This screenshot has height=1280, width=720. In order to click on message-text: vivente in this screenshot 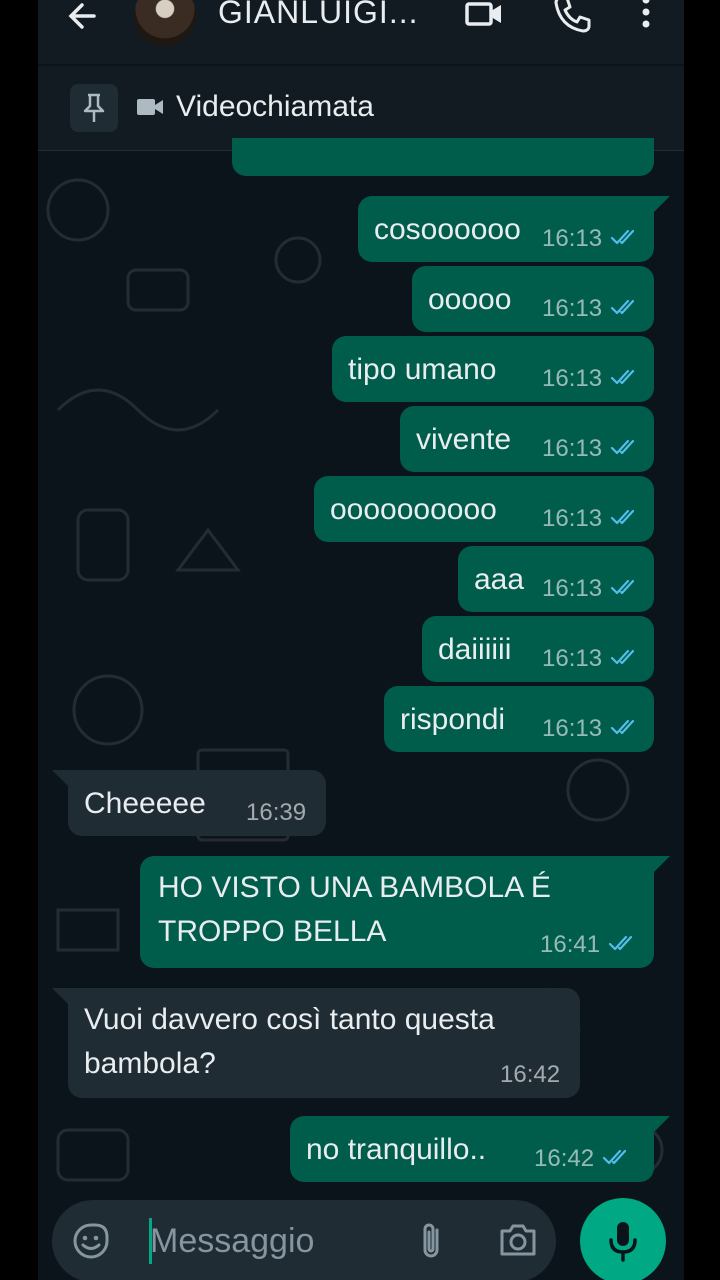, I will do `click(464, 439)`.